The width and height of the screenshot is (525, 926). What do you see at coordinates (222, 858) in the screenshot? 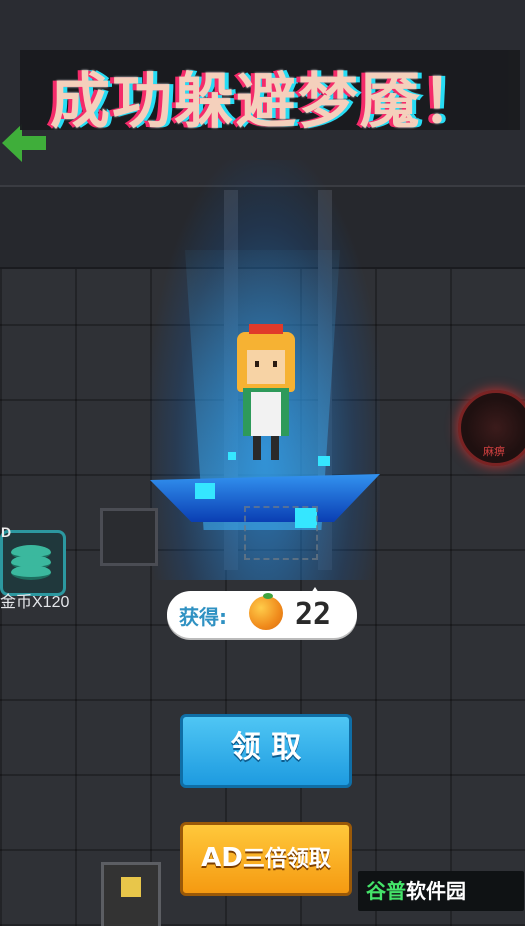
I see `ad-label: AD` at bounding box center [222, 858].